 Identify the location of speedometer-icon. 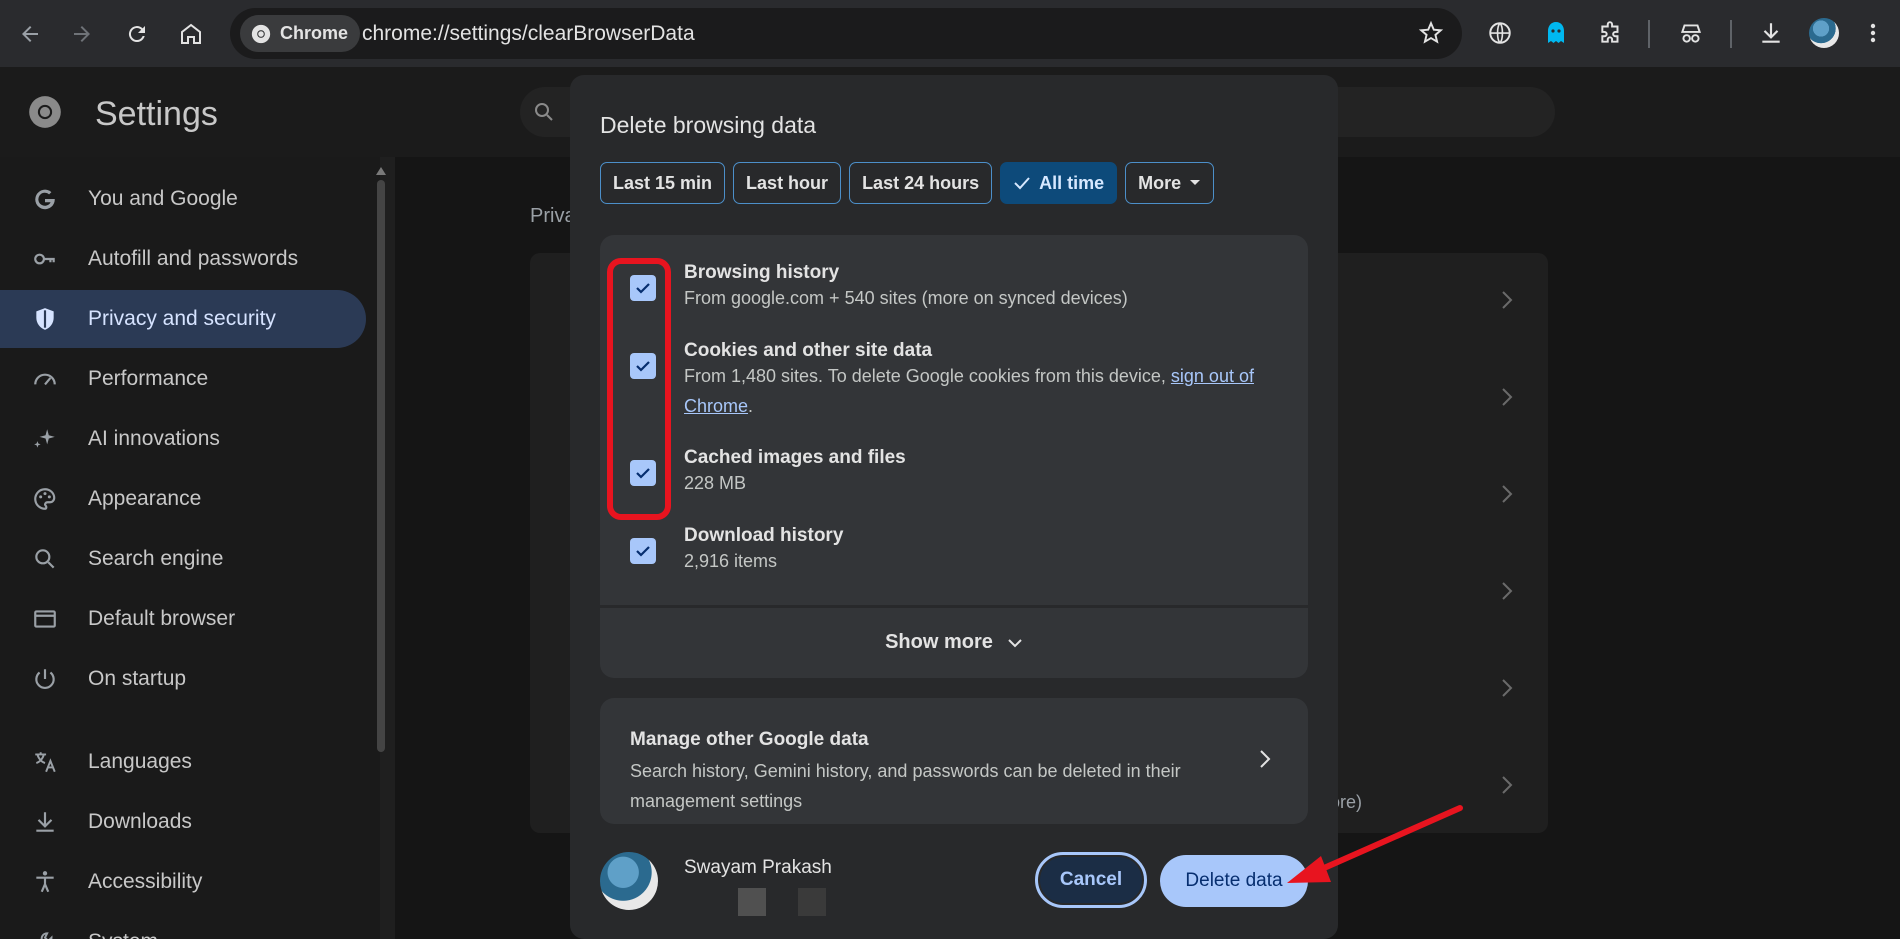
(45, 379).